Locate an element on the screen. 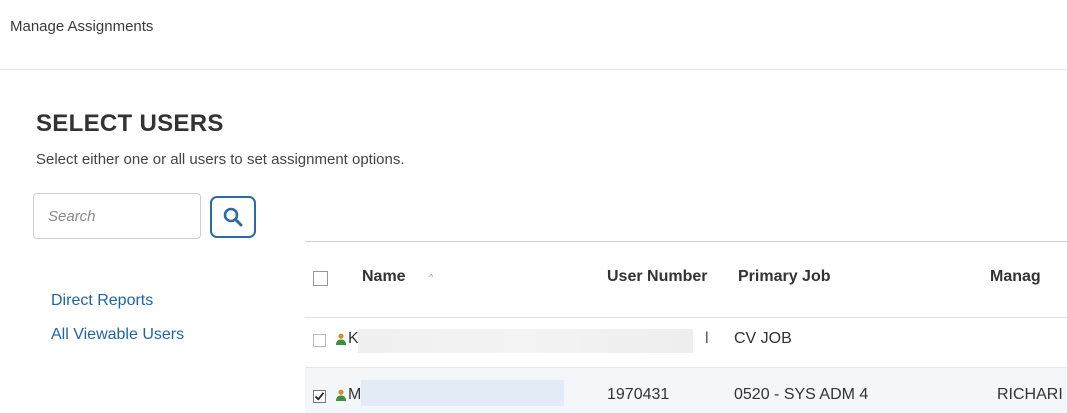 The width and height of the screenshot is (1067, 413). row-user-number: l is located at coordinates (707, 338).